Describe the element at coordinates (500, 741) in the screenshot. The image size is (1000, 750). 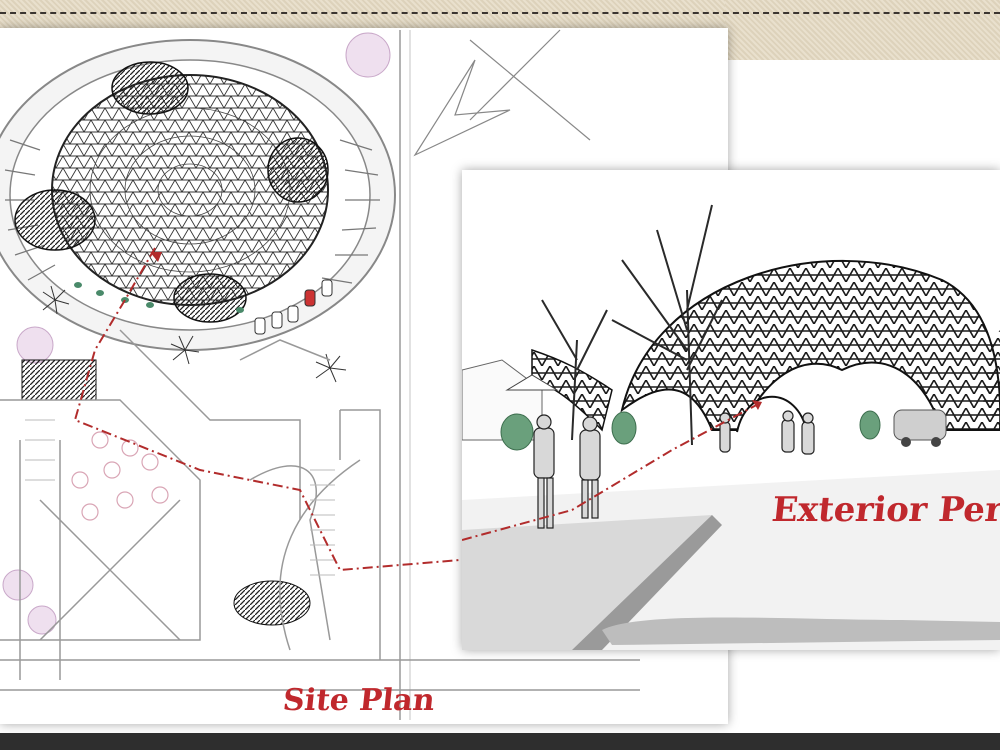
I see `bottom-bar` at that location.